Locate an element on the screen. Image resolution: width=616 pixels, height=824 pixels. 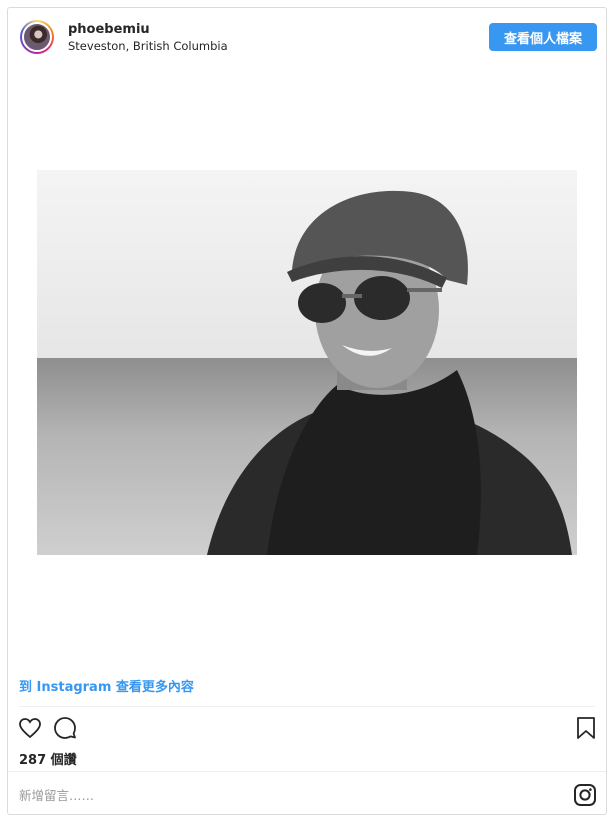
comment-icon is located at coordinates (65, 730).